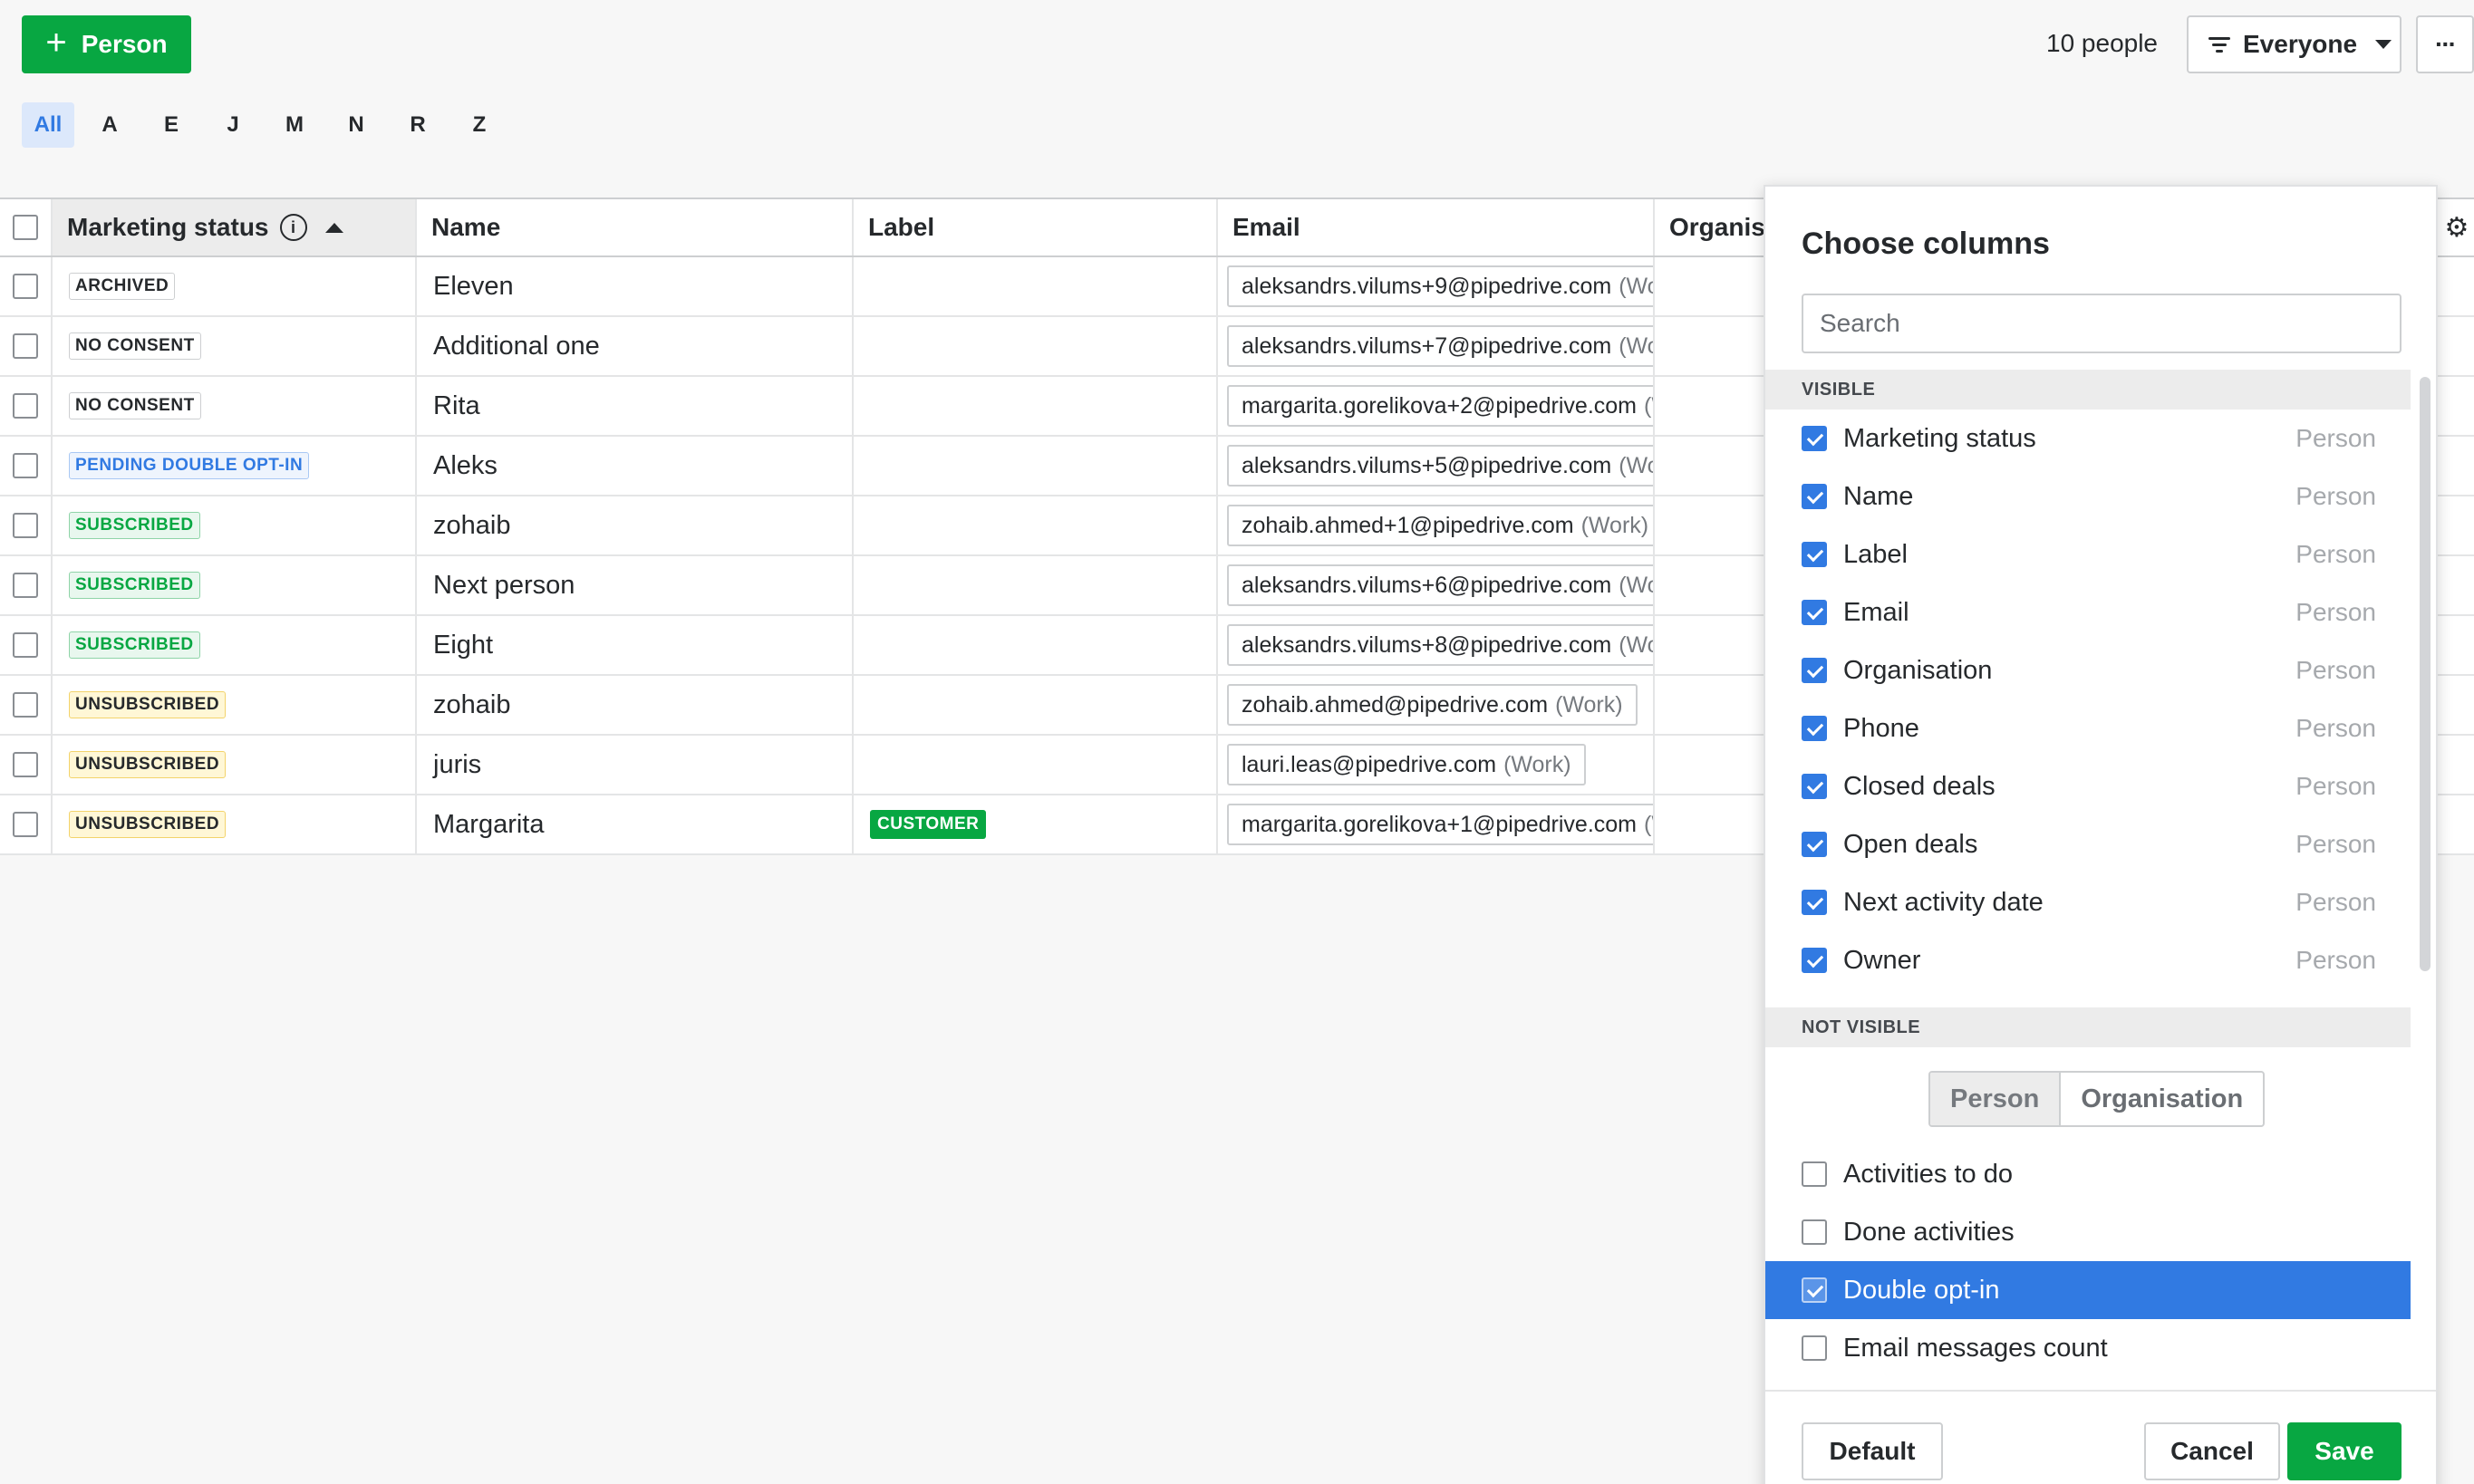 The height and width of the screenshot is (1484, 2474). I want to click on email-type: (Work), so click(1589, 704).